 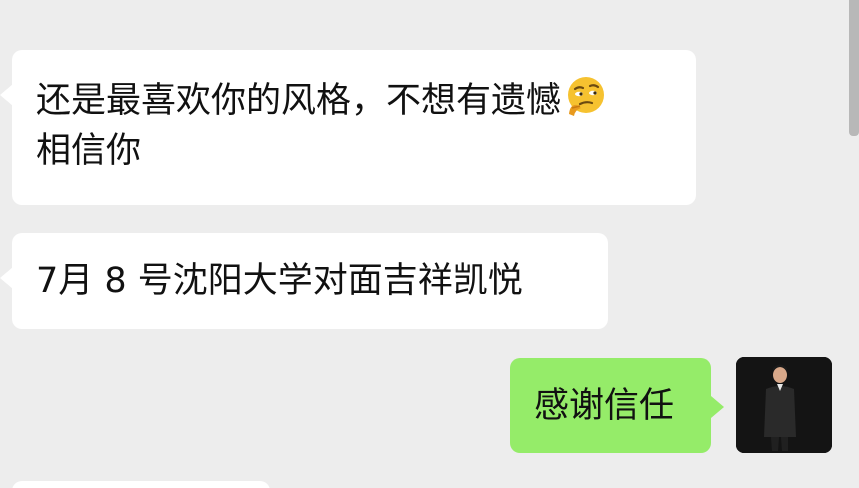 I want to click on person-photo-icon, so click(x=784, y=405).